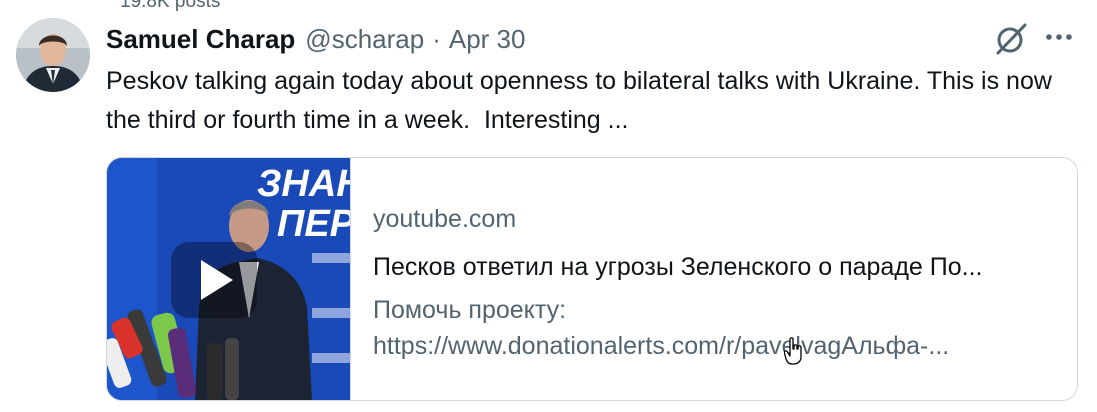 The image size is (1097, 412). What do you see at coordinates (200, 39) in the screenshot?
I see `author-name: Samuel Charap` at bounding box center [200, 39].